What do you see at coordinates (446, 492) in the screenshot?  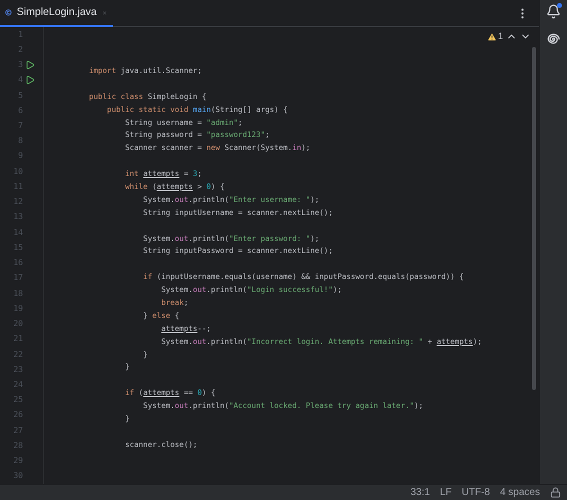 I see `line-separator: LF` at bounding box center [446, 492].